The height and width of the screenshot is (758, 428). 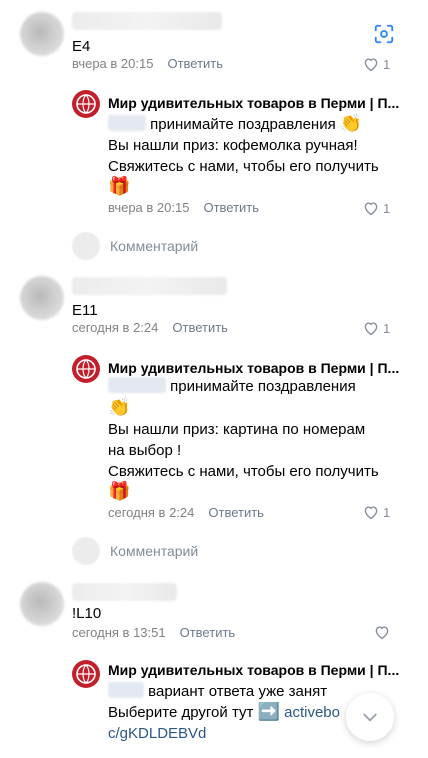 I want to click on scan-button, so click(x=384, y=34).